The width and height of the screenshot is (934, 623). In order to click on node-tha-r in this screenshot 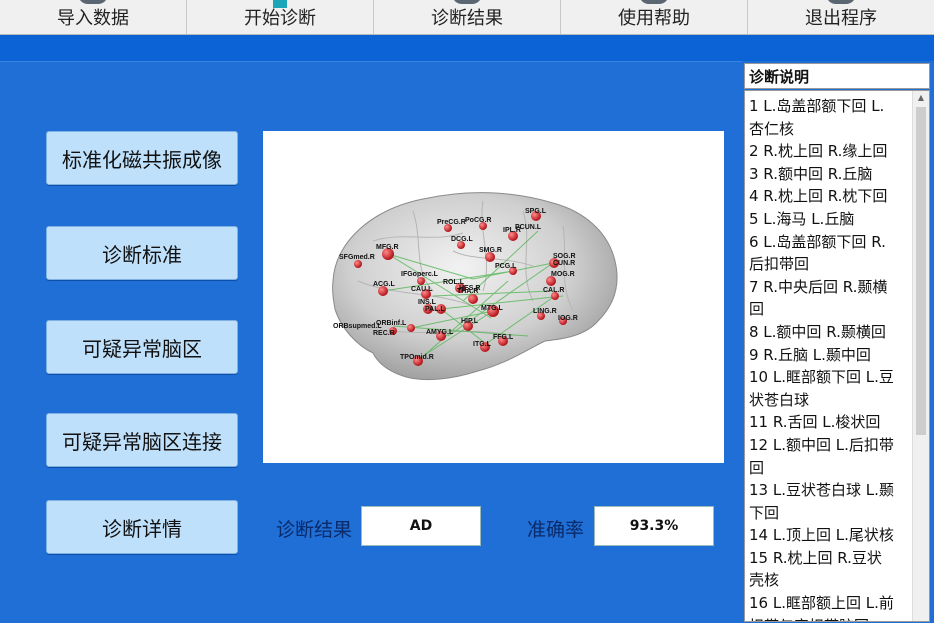, I will do `click(473, 299)`.